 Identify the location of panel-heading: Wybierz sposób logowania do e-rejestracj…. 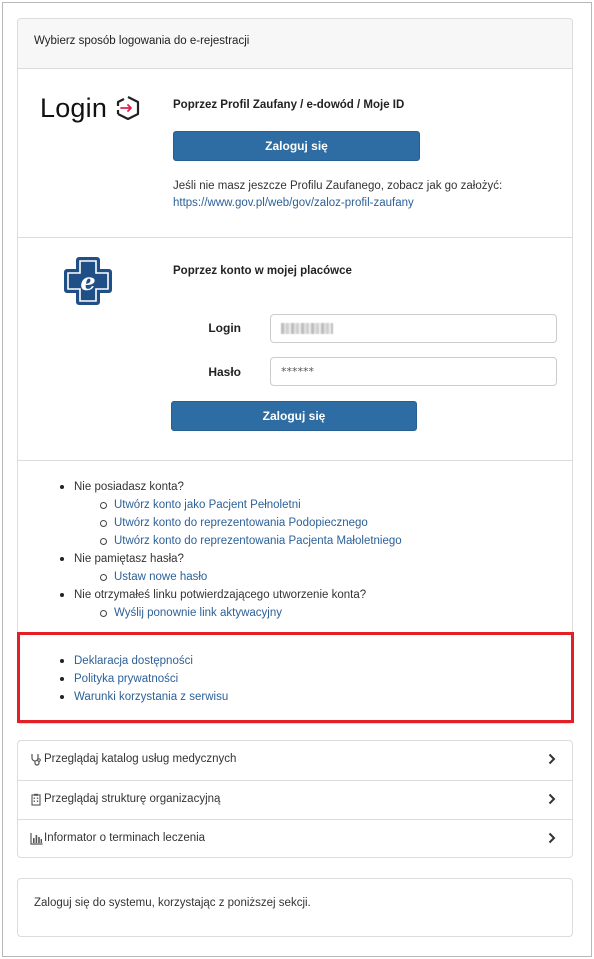
(295, 44).